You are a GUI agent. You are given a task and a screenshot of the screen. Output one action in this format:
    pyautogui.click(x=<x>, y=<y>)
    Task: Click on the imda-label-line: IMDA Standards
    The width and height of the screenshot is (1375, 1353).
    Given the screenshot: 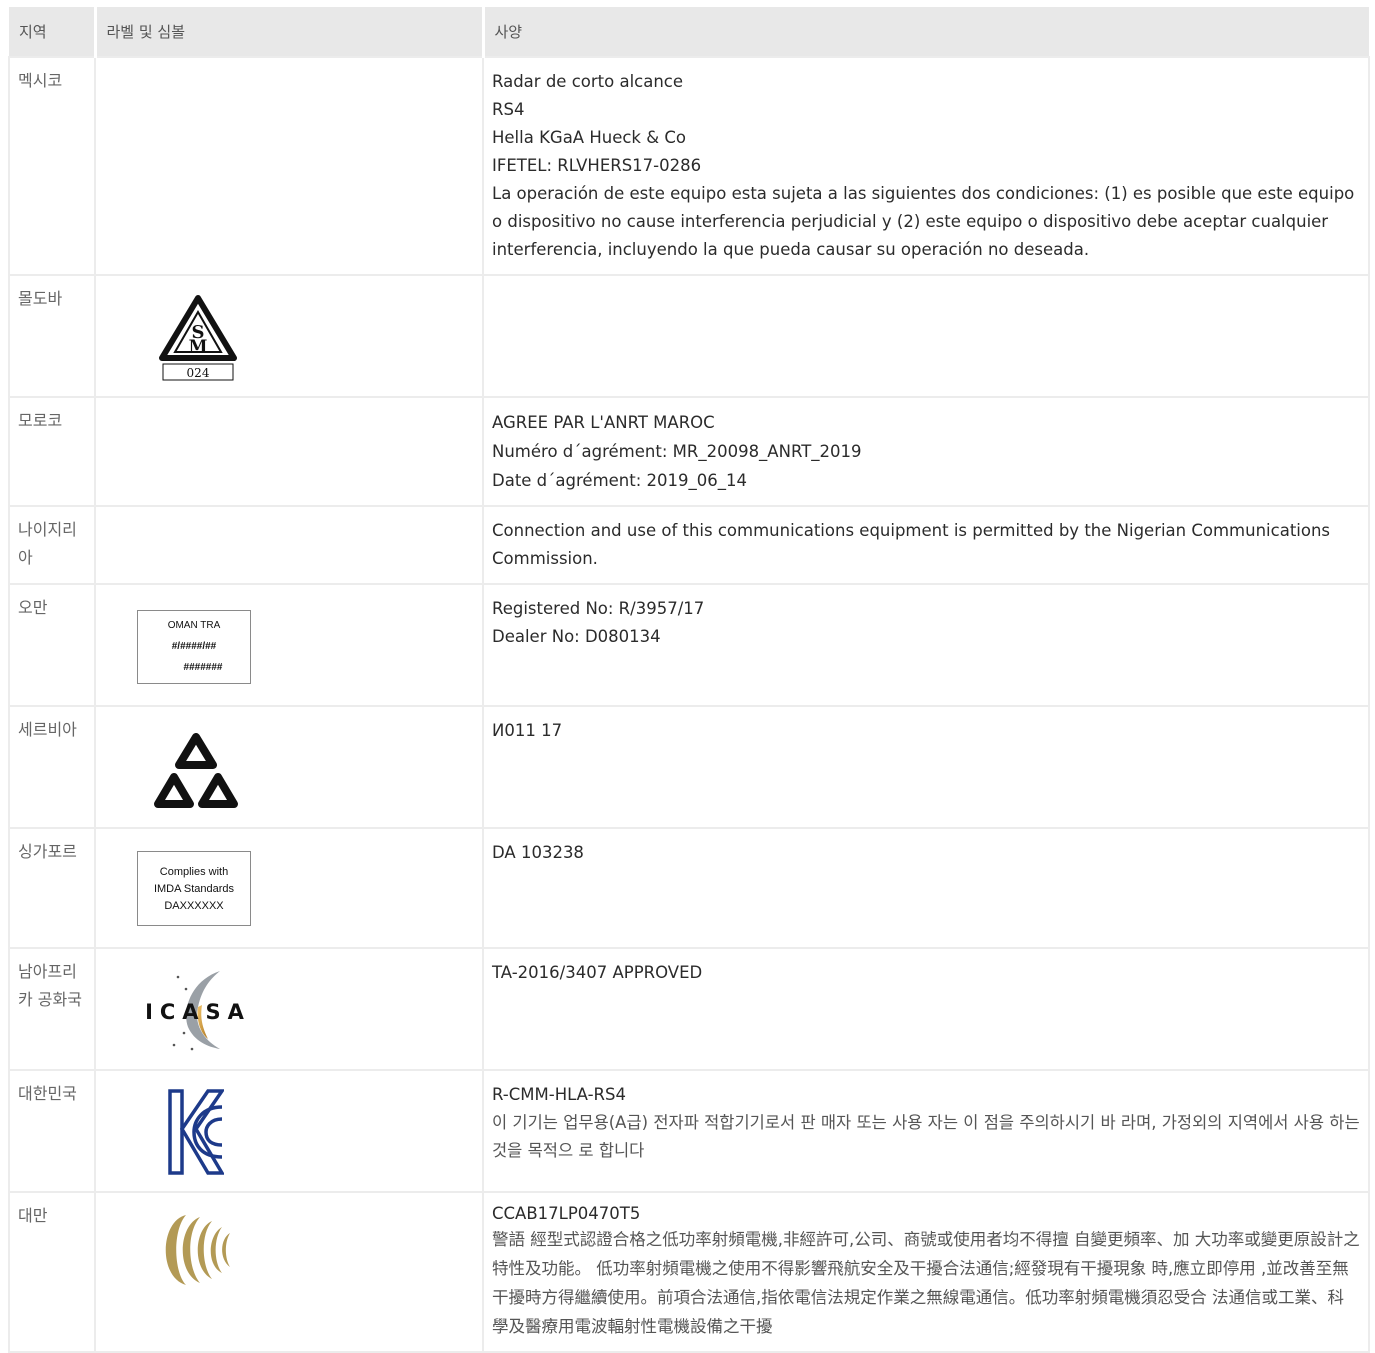 What is the action you would take?
    pyautogui.click(x=194, y=889)
    